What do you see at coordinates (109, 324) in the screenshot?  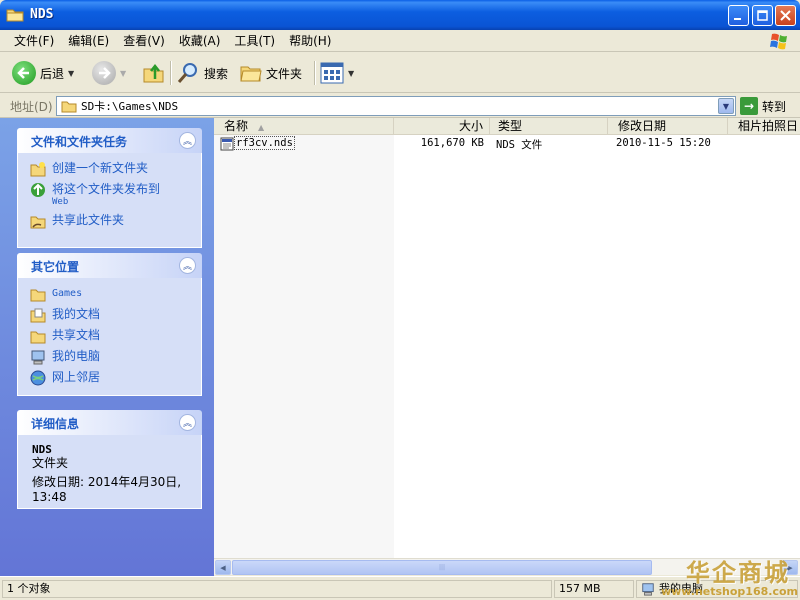 I see `other-places-panel: 其它位置 ︽ Games 我的文档 共享文档 我的电脑 网上邻居` at bounding box center [109, 324].